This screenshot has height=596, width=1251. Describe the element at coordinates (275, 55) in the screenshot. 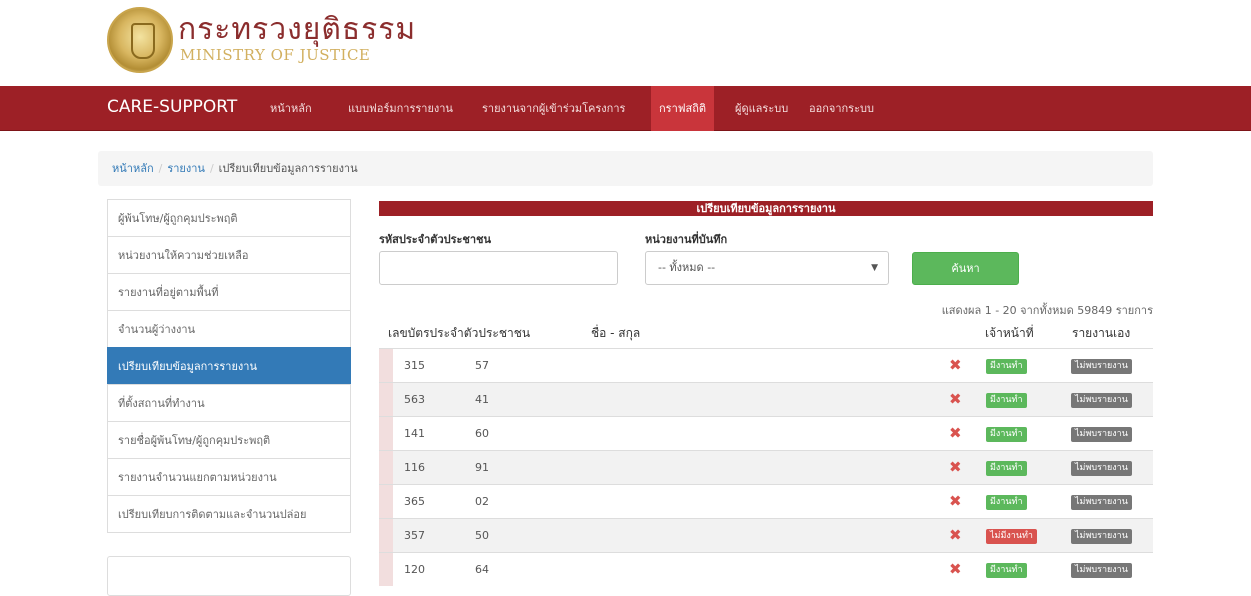

I see `brand-title-english: MINISTRY OF JUSTICE` at that location.